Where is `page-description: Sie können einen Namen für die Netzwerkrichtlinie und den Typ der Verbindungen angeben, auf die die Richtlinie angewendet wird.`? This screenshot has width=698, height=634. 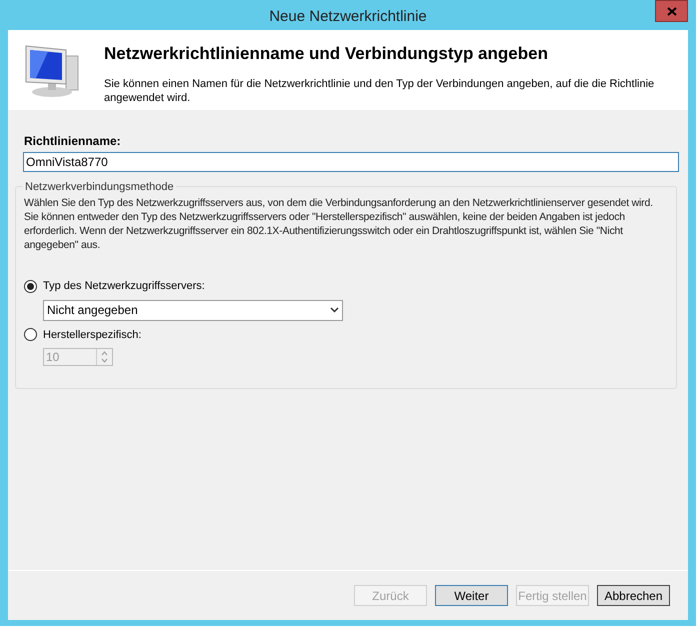 page-description: Sie können einen Namen für die Netzwerkrichtlinie und den Typ der Verbindungen angeben, auf die die Richtlinie angewendet wird. is located at coordinates (380, 90).